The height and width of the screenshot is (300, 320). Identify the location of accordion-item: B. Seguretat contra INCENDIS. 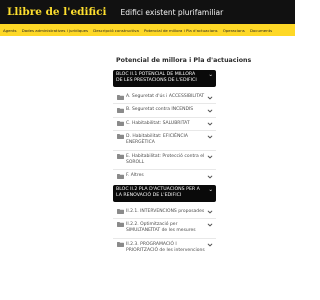
(164, 111).